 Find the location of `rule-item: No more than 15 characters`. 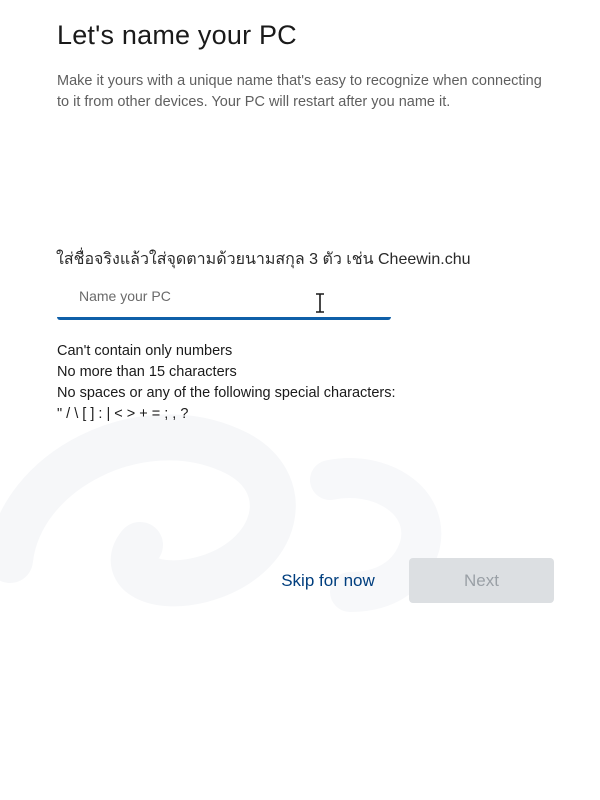

rule-item: No more than 15 characters is located at coordinates (147, 372).